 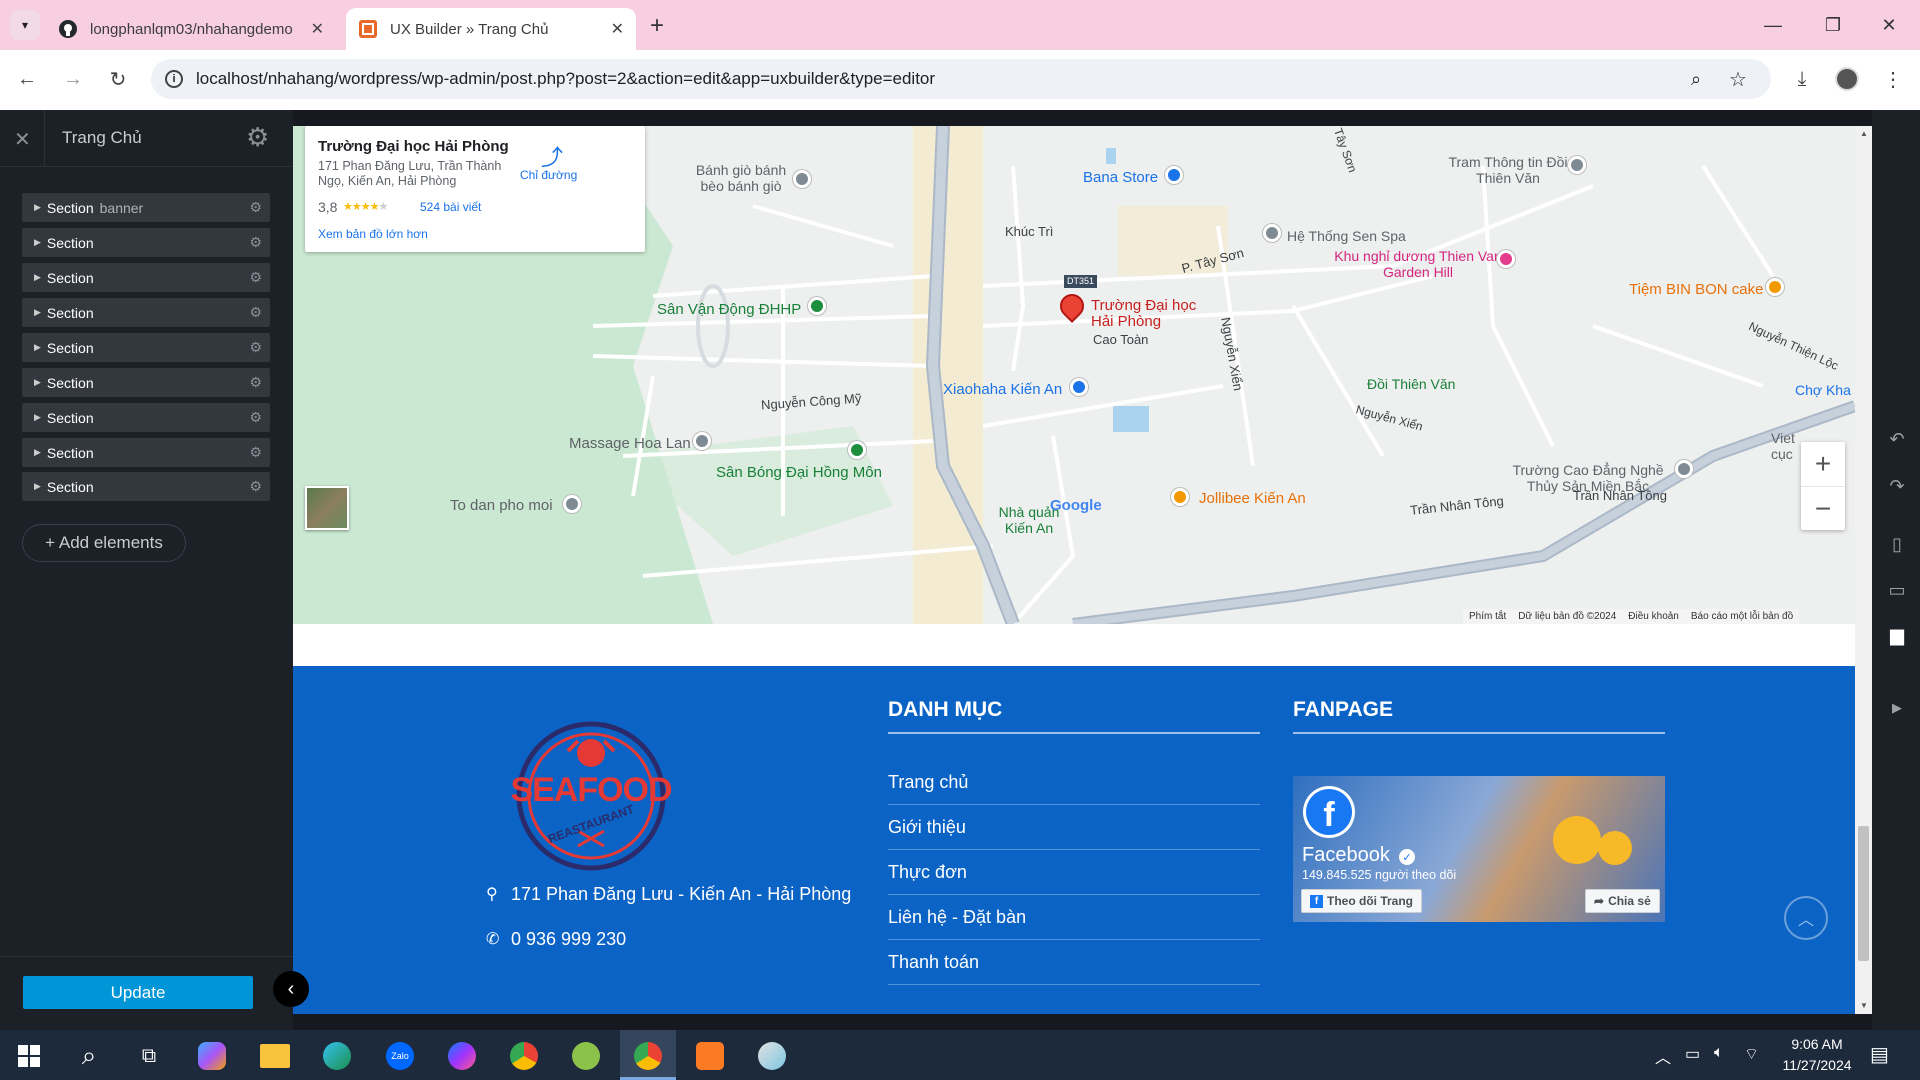 What do you see at coordinates (149, 1056) in the screenshot?
I see `task-view-icon: ⧉` at bounding box center [149, 1056].